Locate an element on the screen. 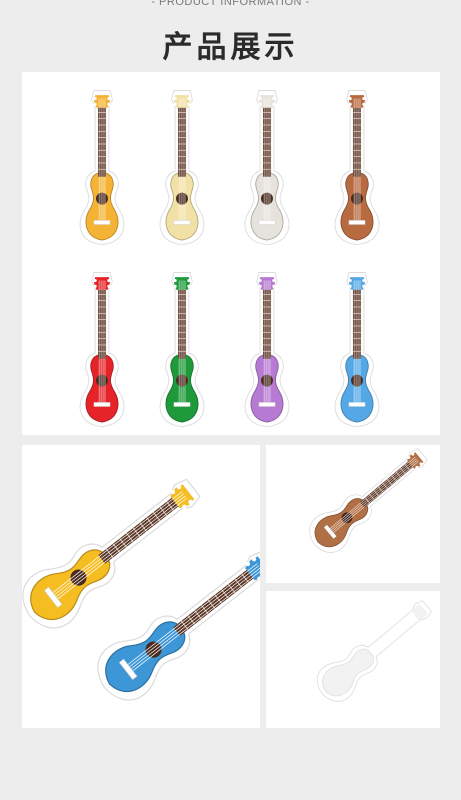 The height and width of the screenshot is (800, 461). section-title: 产品展示 is located at coordinates (230, 47).